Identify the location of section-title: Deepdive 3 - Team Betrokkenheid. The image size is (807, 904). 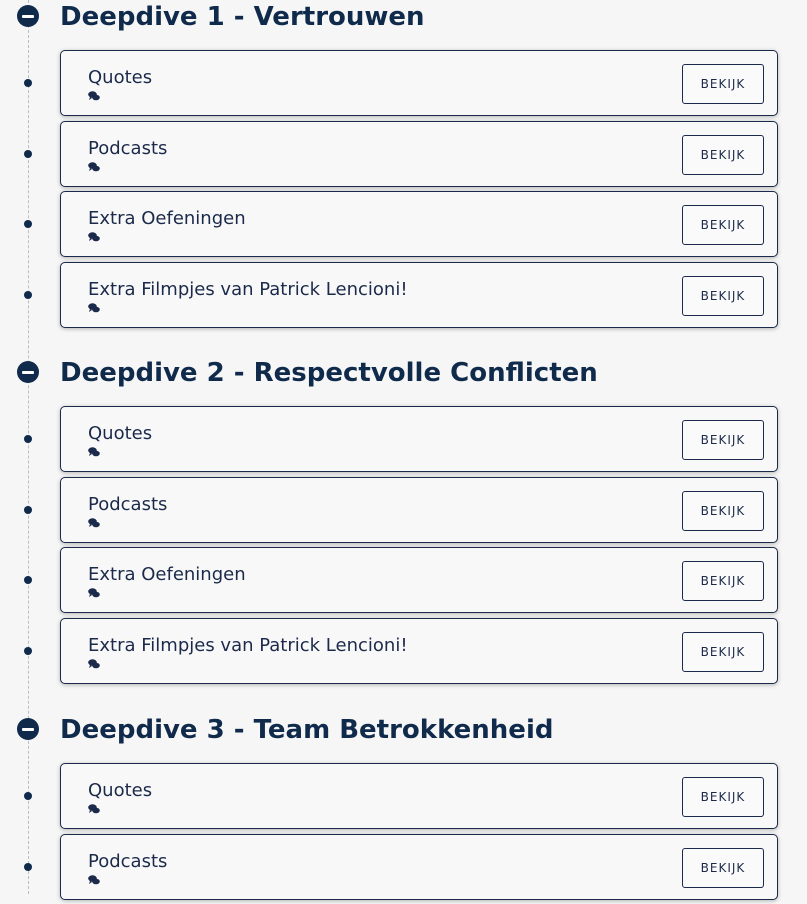
(306, 730).